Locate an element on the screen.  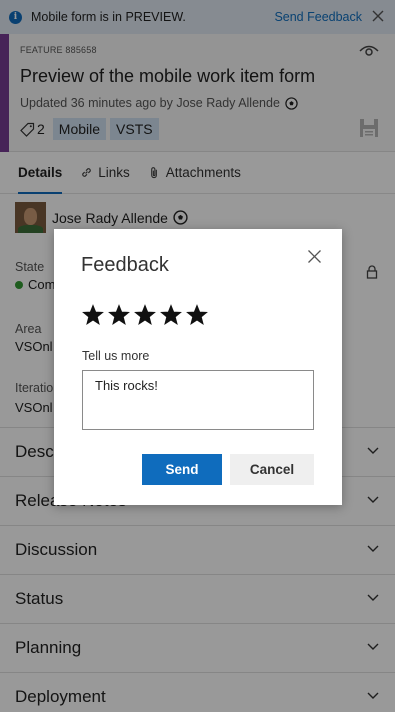
tell-us-more-label: Tell us more is located at coordinates (116, 356).